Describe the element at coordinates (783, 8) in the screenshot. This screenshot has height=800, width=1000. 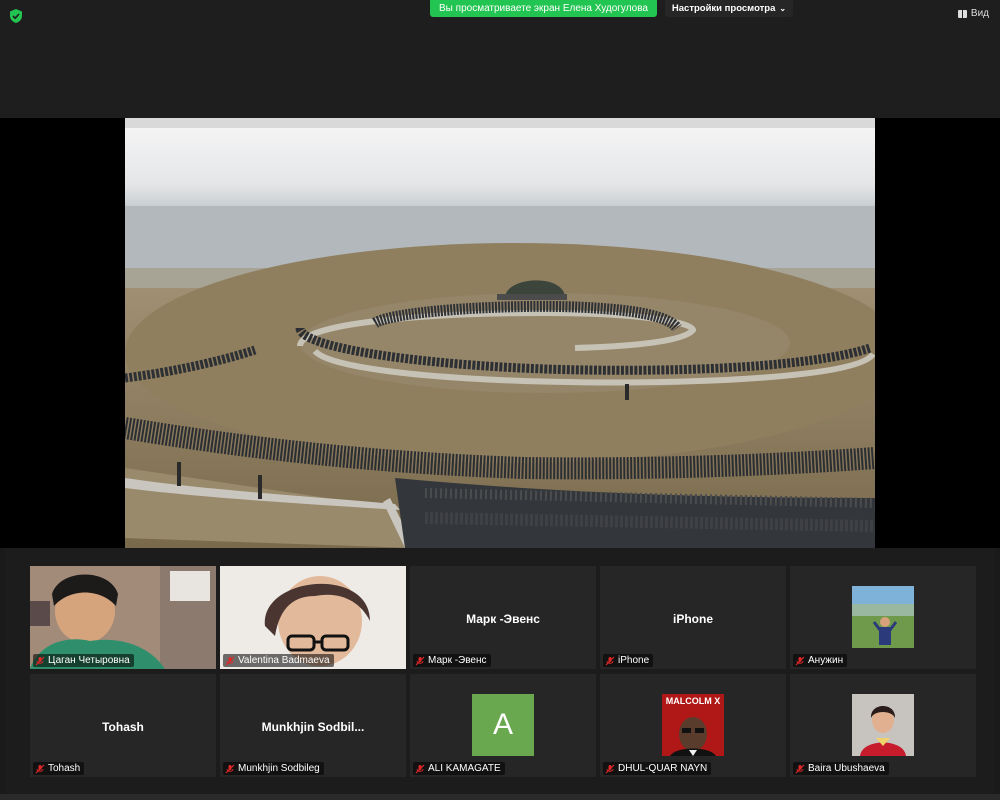
I see `chevron-down-icon: ⌄` at that location.